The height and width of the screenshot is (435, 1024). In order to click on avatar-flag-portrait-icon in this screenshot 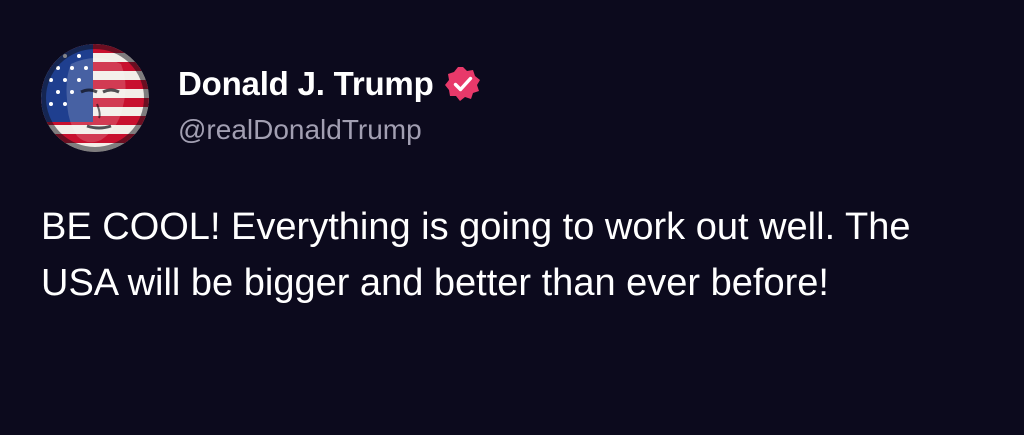, I will do `click(95, 98)`.